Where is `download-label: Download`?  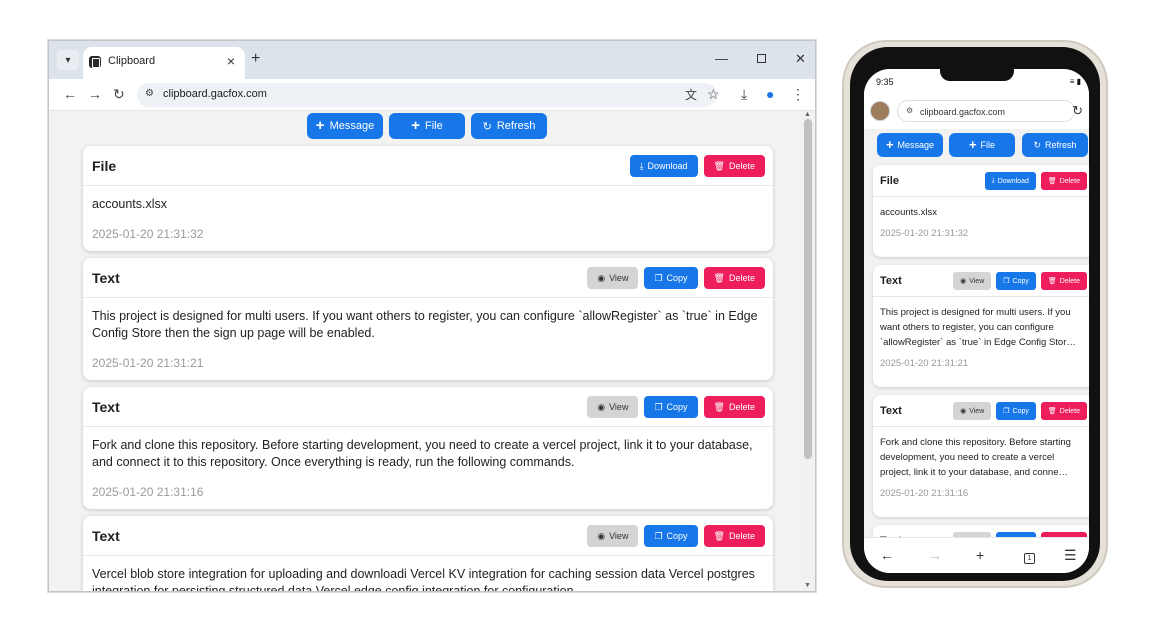 download-label: Download is located at coordinates (1013, 181).